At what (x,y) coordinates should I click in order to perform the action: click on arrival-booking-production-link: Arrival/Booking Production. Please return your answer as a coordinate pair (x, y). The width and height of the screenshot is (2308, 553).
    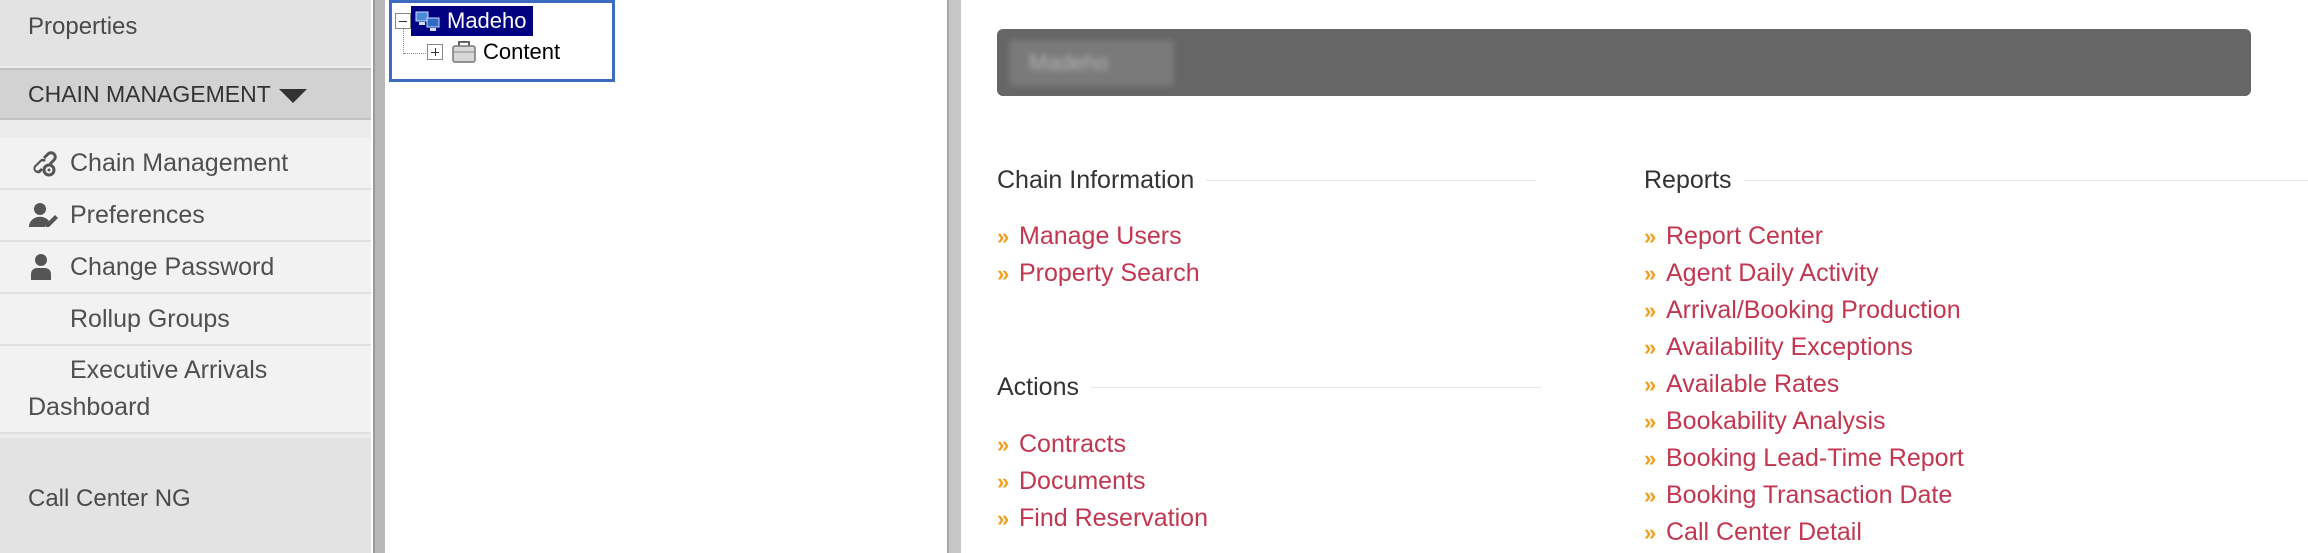
    Looking at the image, I should click on (1813, 310).